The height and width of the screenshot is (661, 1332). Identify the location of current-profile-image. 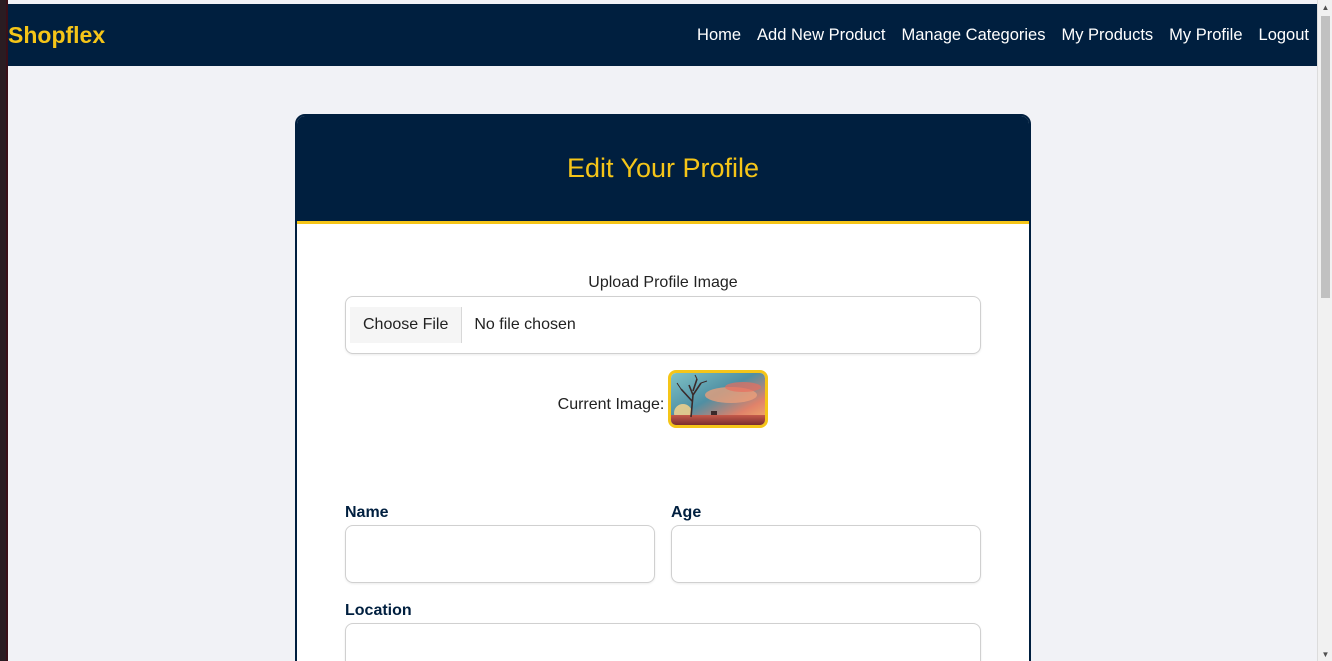
(718, 399).